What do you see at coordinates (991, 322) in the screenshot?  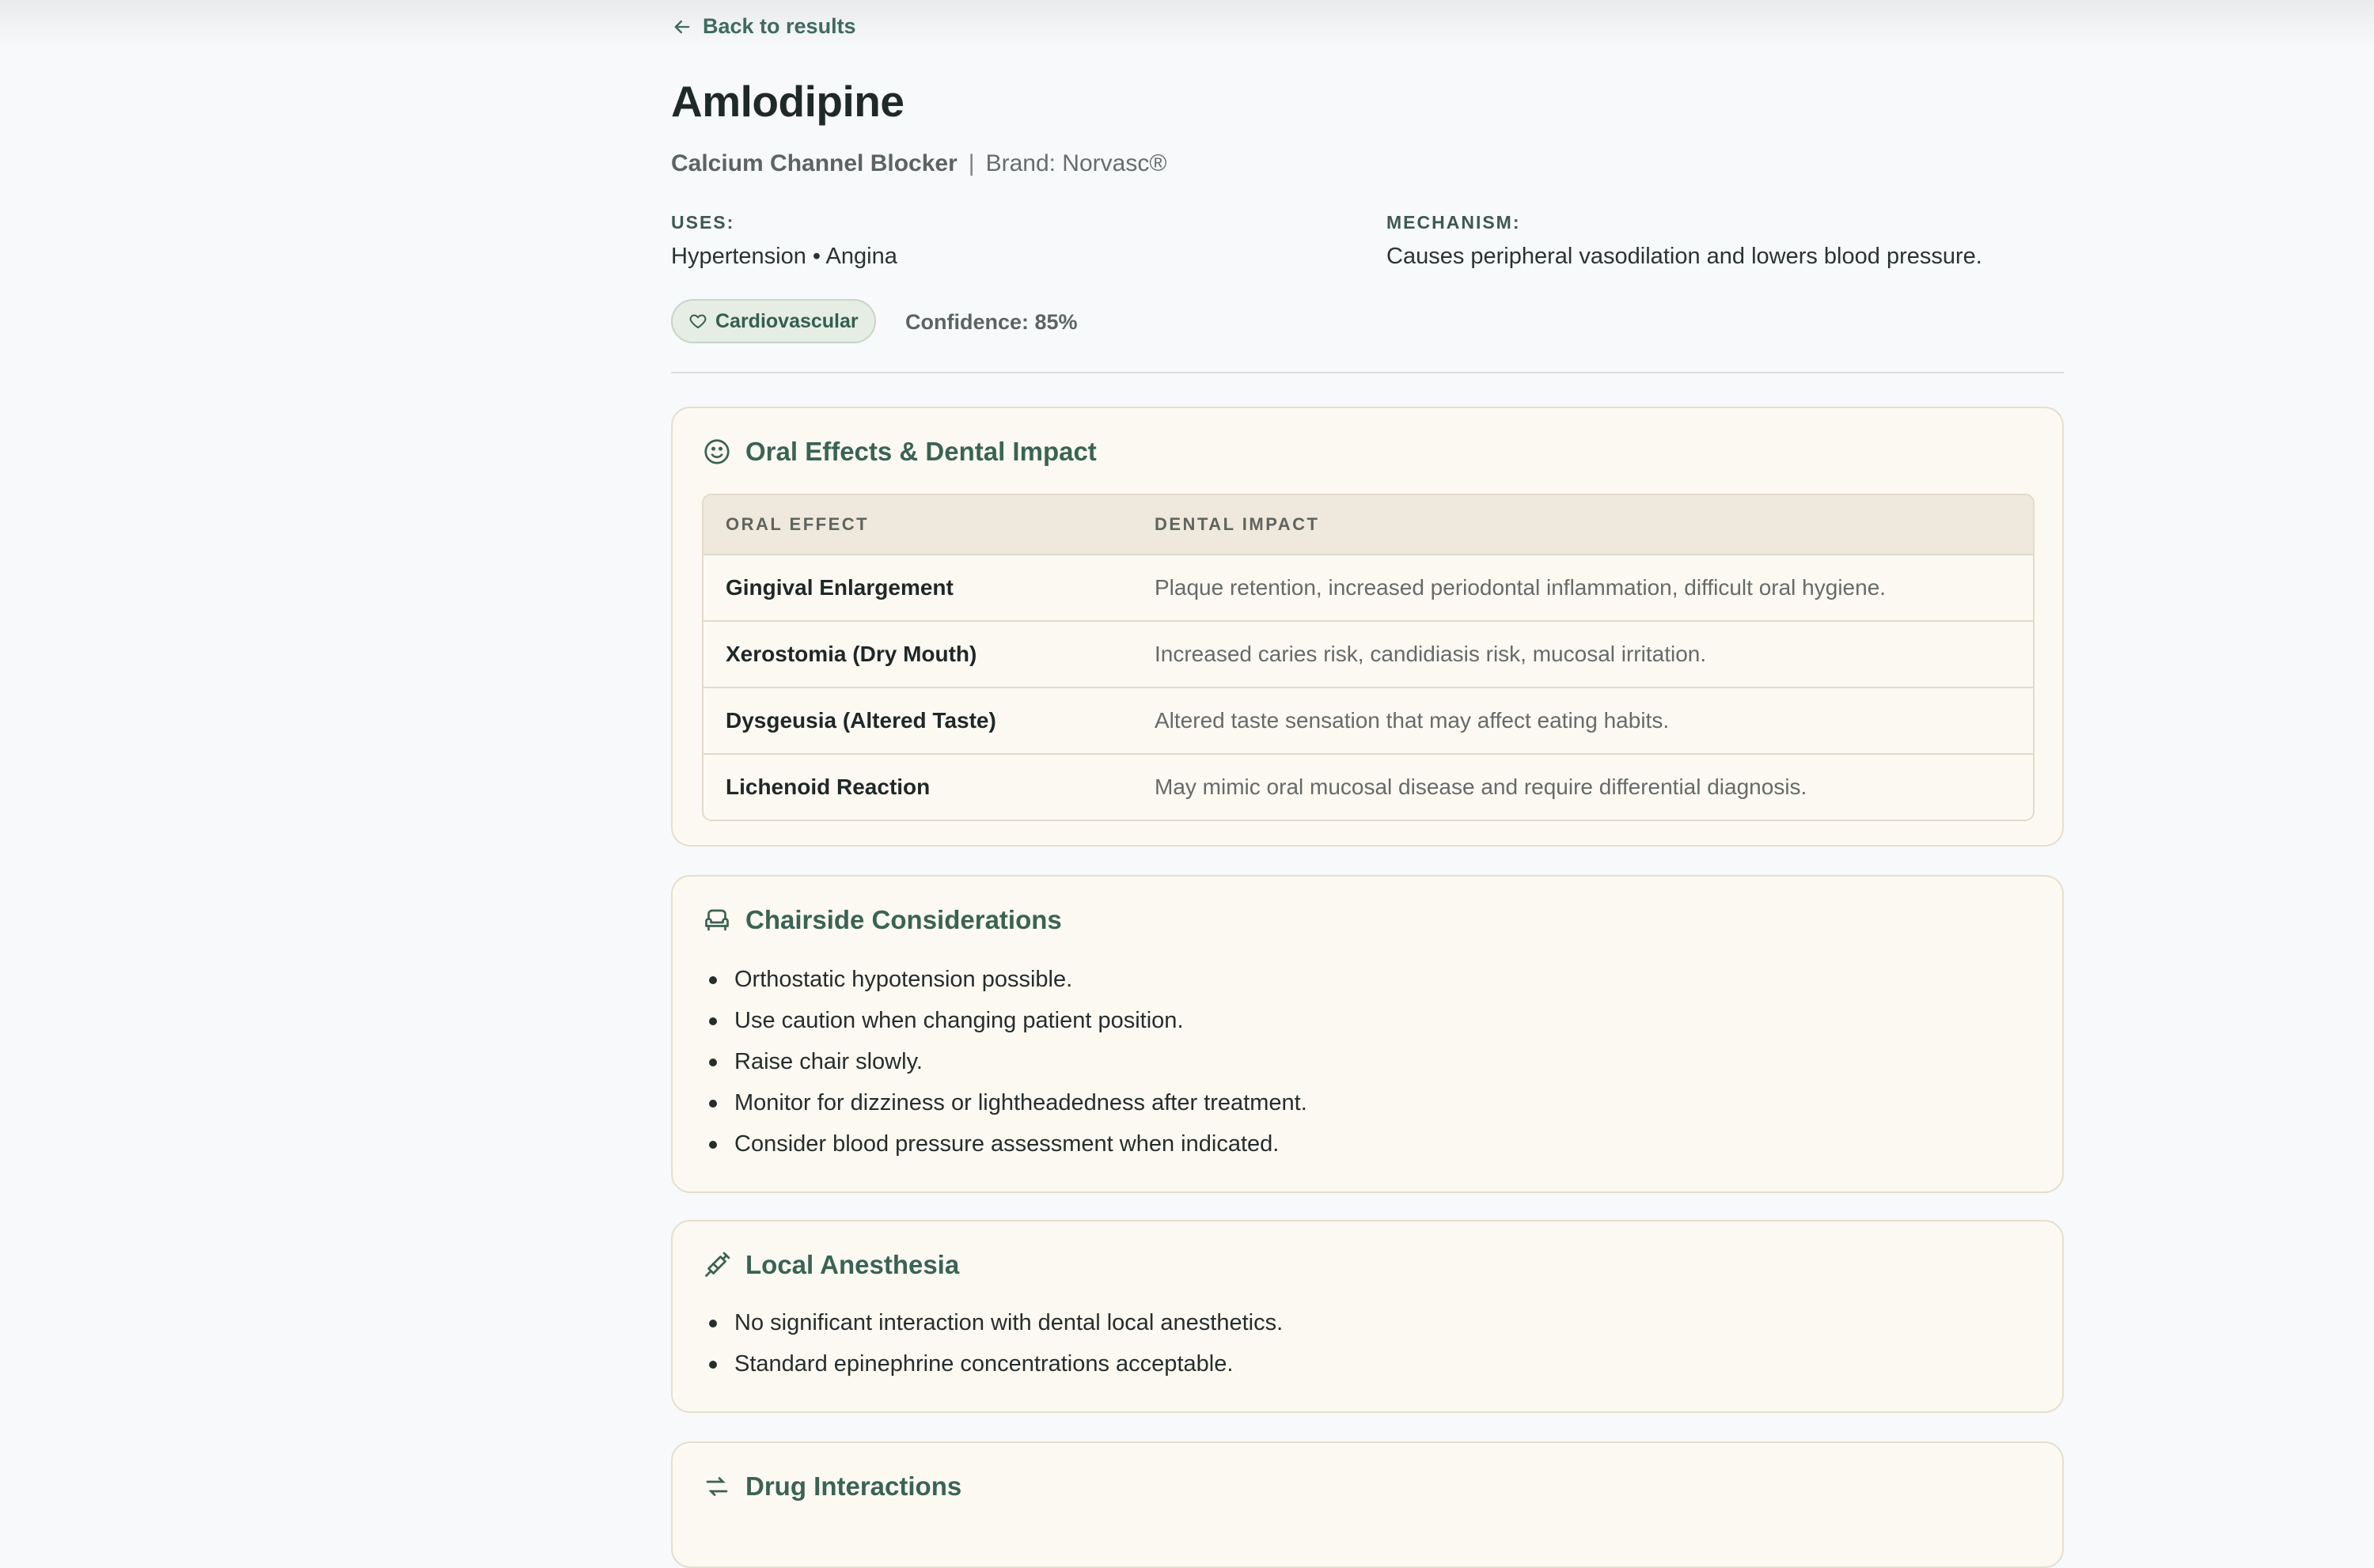 I see `confidence-score: Confidence: 85%` at bounding box center [991, 322].